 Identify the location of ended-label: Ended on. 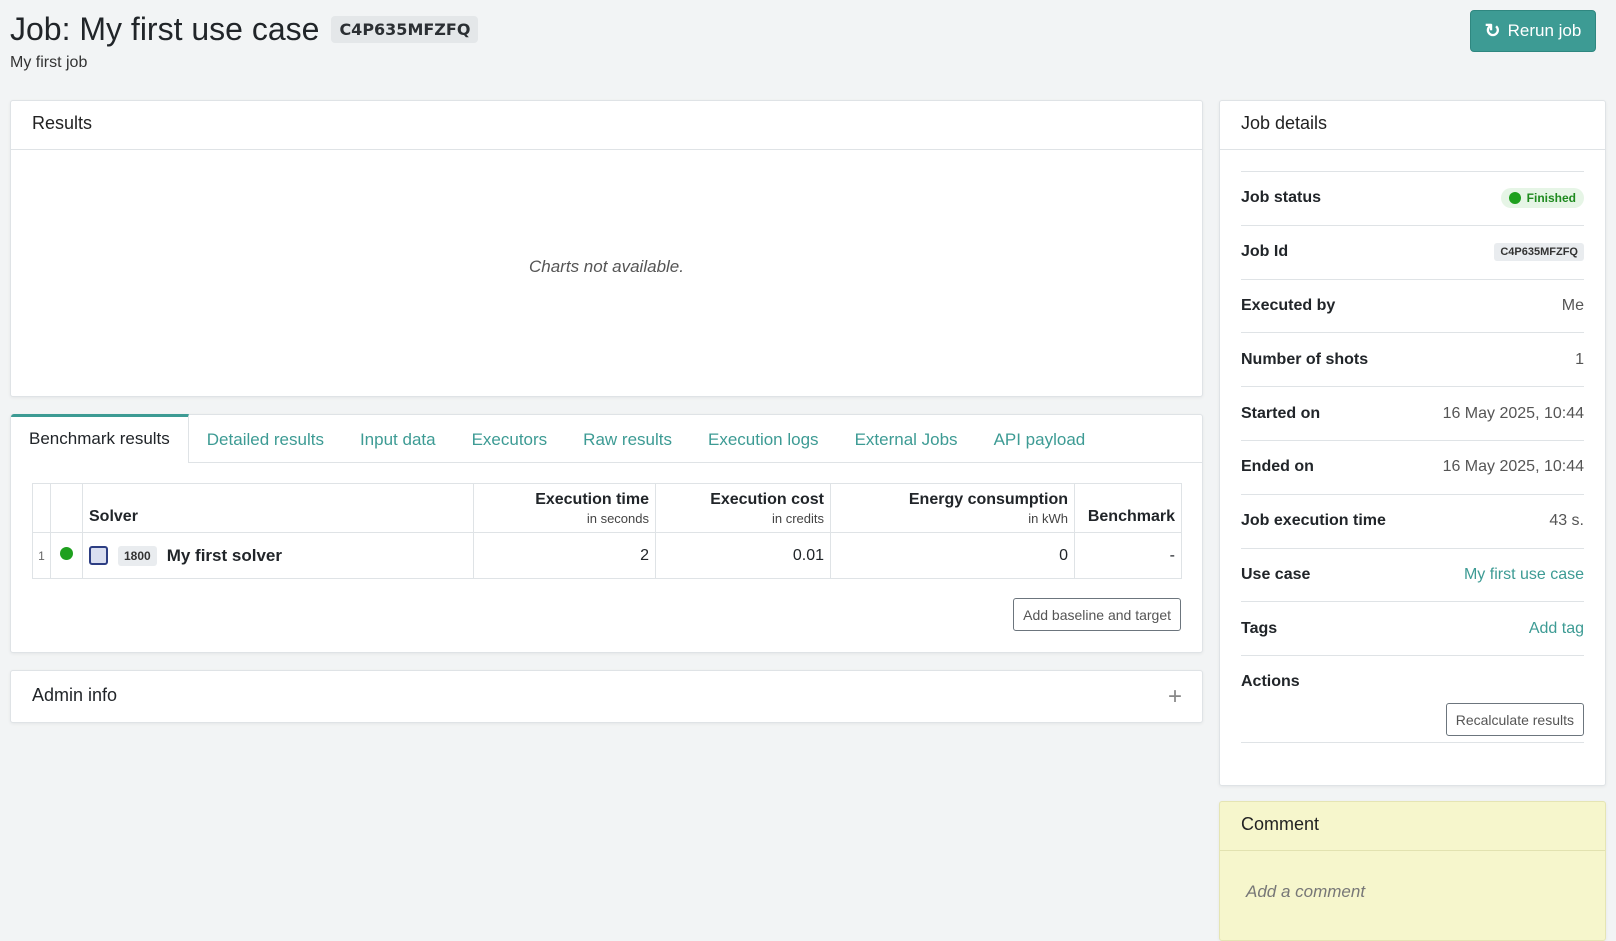
(1277, 467).